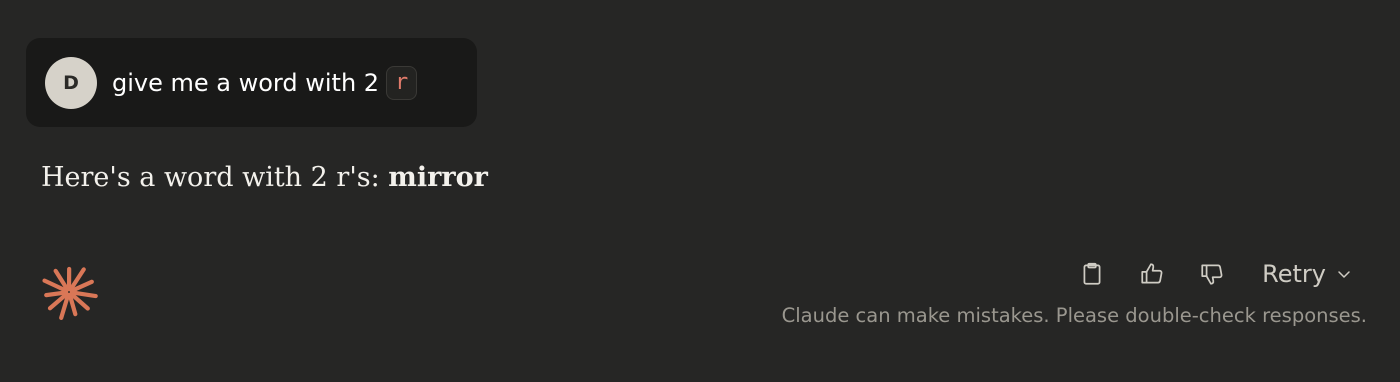 This screenshot has height=382, width=1400. I want to click on user-message-content: give me a word with 2, so click(246, 82).